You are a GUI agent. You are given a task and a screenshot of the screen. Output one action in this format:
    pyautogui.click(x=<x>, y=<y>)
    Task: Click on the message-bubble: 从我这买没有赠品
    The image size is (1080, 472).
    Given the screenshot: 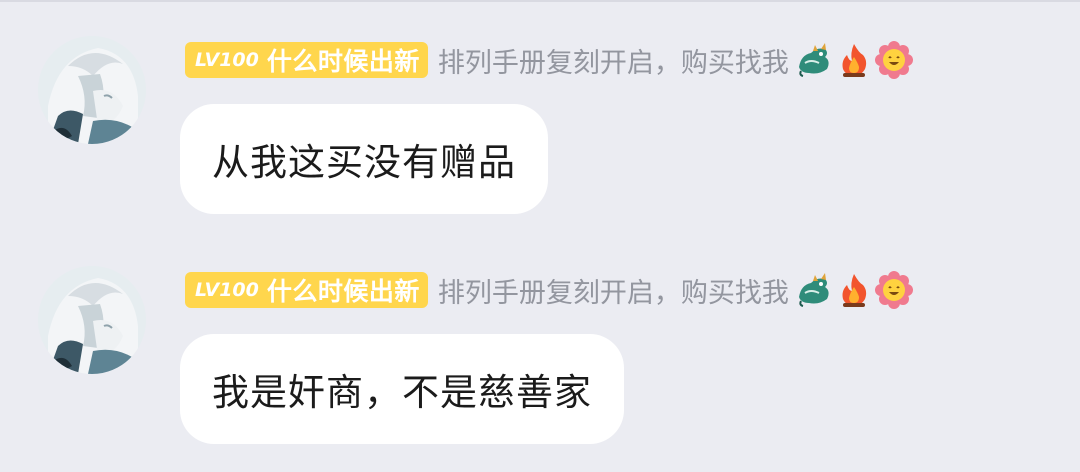 What is the action you would take?
    pyautogui.click(x=364, y=159)
    